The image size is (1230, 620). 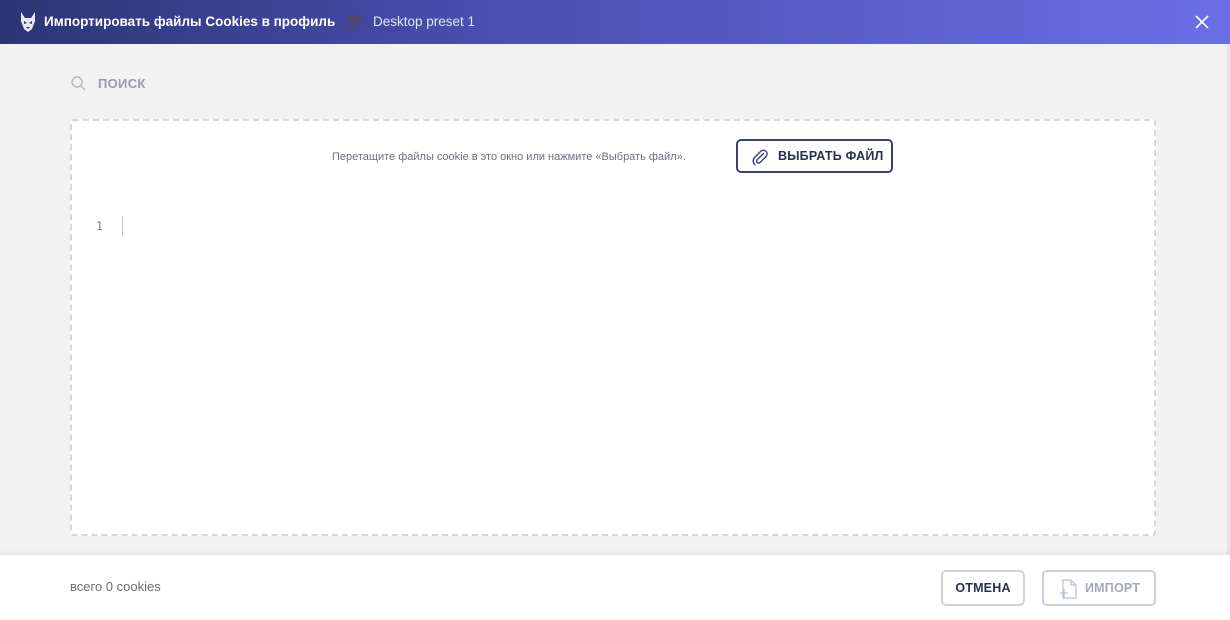 What do you see at coordinates (831, 156) in the screenshot?
I see `choose-file-label: ВЫБРАТЬ ФАЙЛ` at bounding box center [831, 156].